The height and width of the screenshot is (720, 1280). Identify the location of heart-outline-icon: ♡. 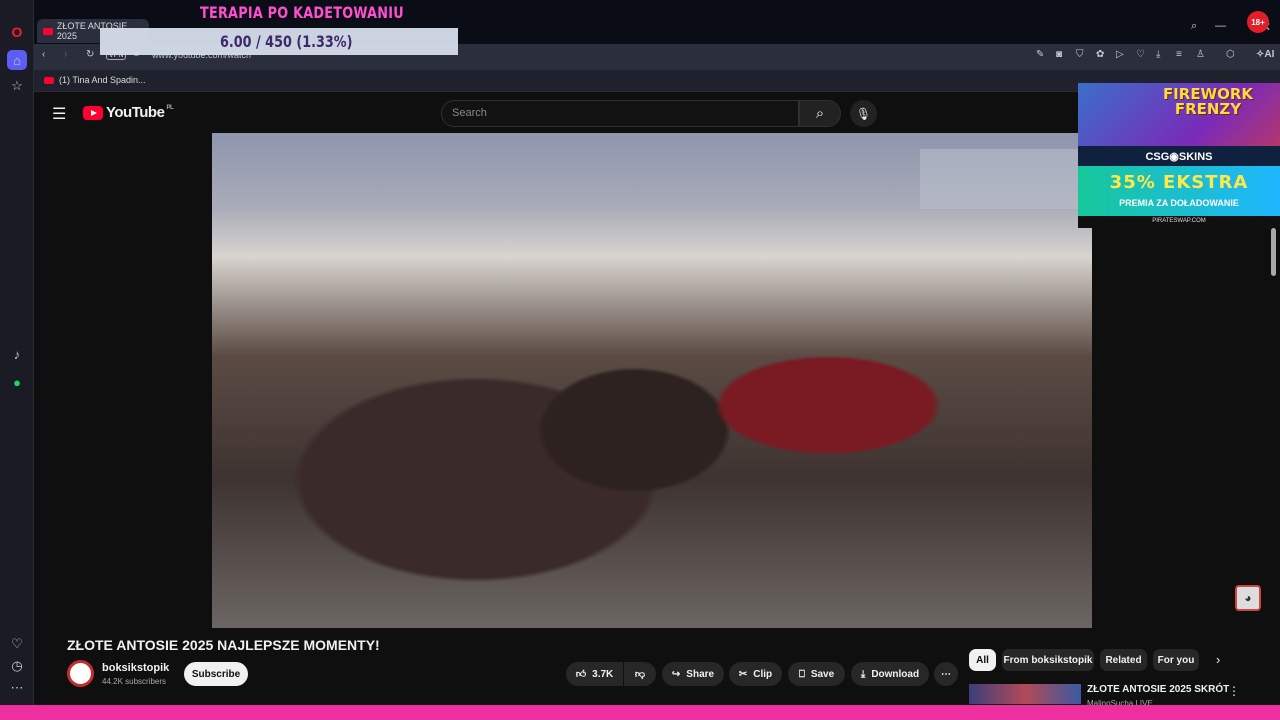
(1140, 54).